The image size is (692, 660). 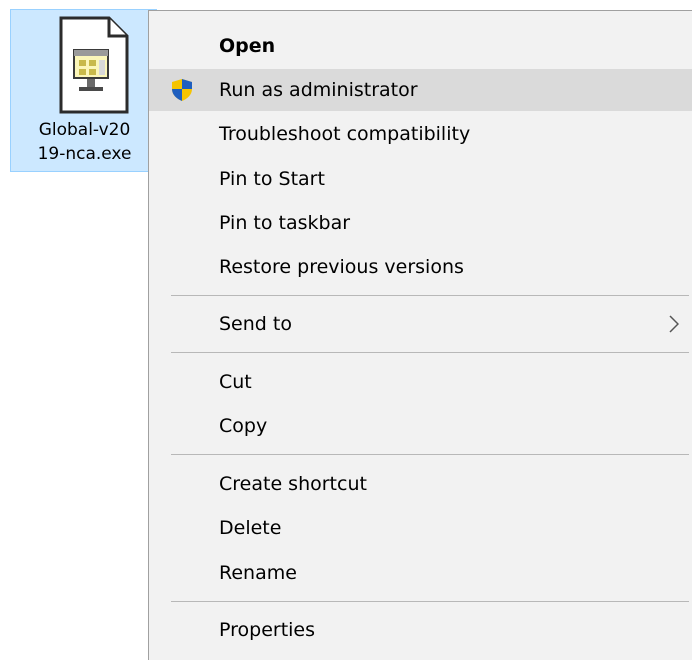 What do you see at coordinates (420, 528) in the screenshot?
I see `menu-item-delete: Delete` at bounding box center [420, 528].